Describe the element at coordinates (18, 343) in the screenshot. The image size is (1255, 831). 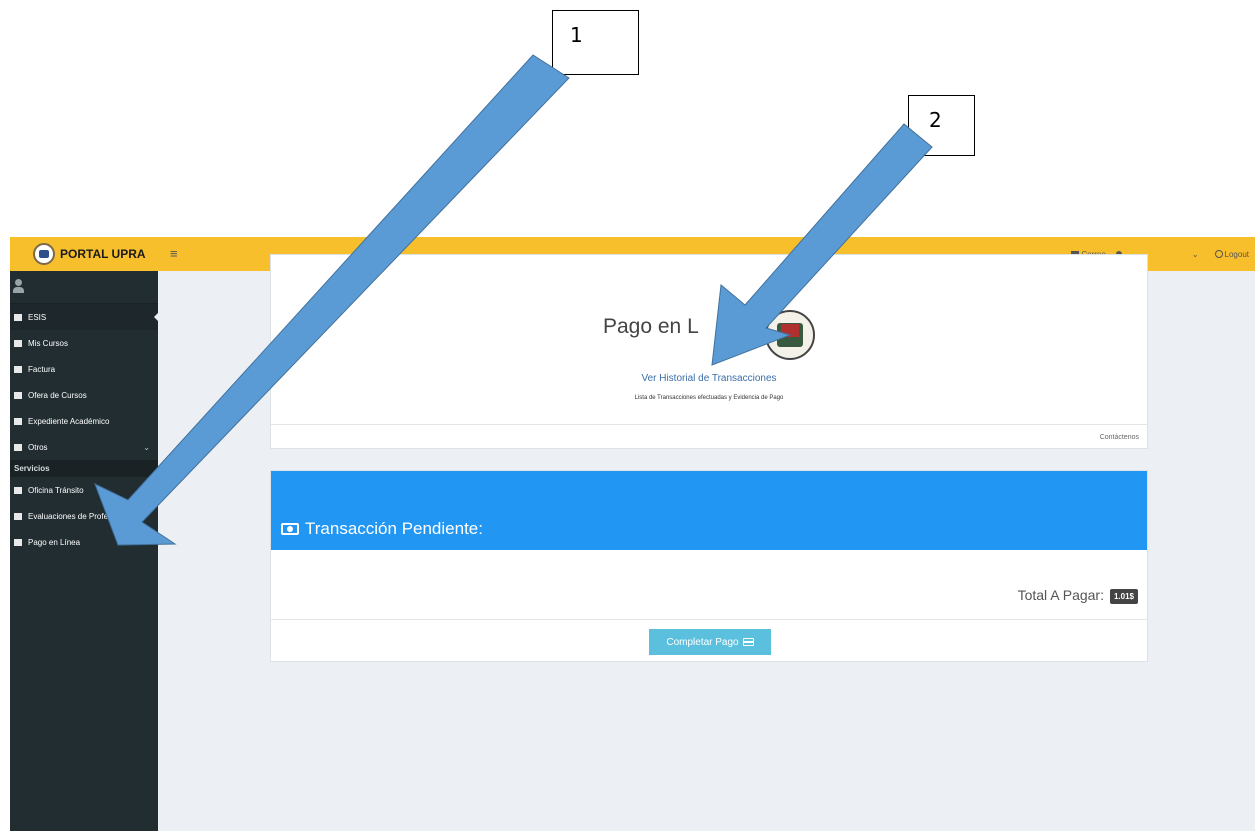
I see `calendar-icon` at that location.